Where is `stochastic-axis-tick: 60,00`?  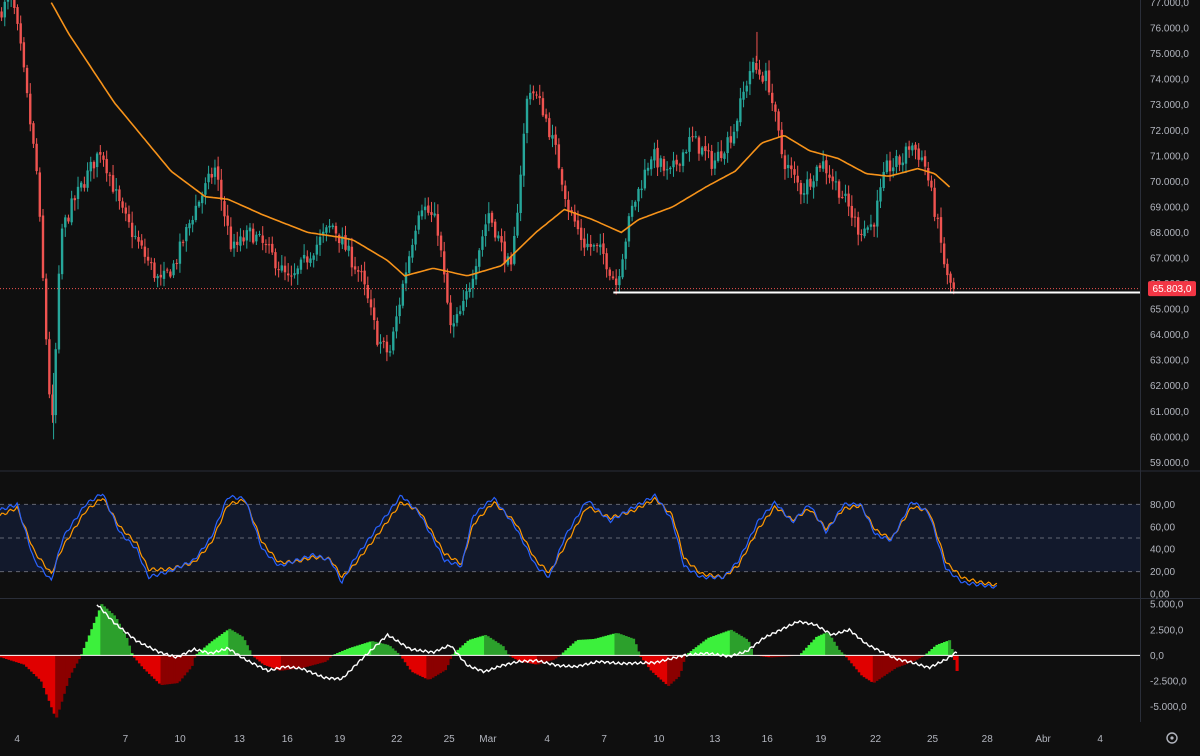
stochastic-axis-tick: 60,00 is located at coordinates (1162, 527).